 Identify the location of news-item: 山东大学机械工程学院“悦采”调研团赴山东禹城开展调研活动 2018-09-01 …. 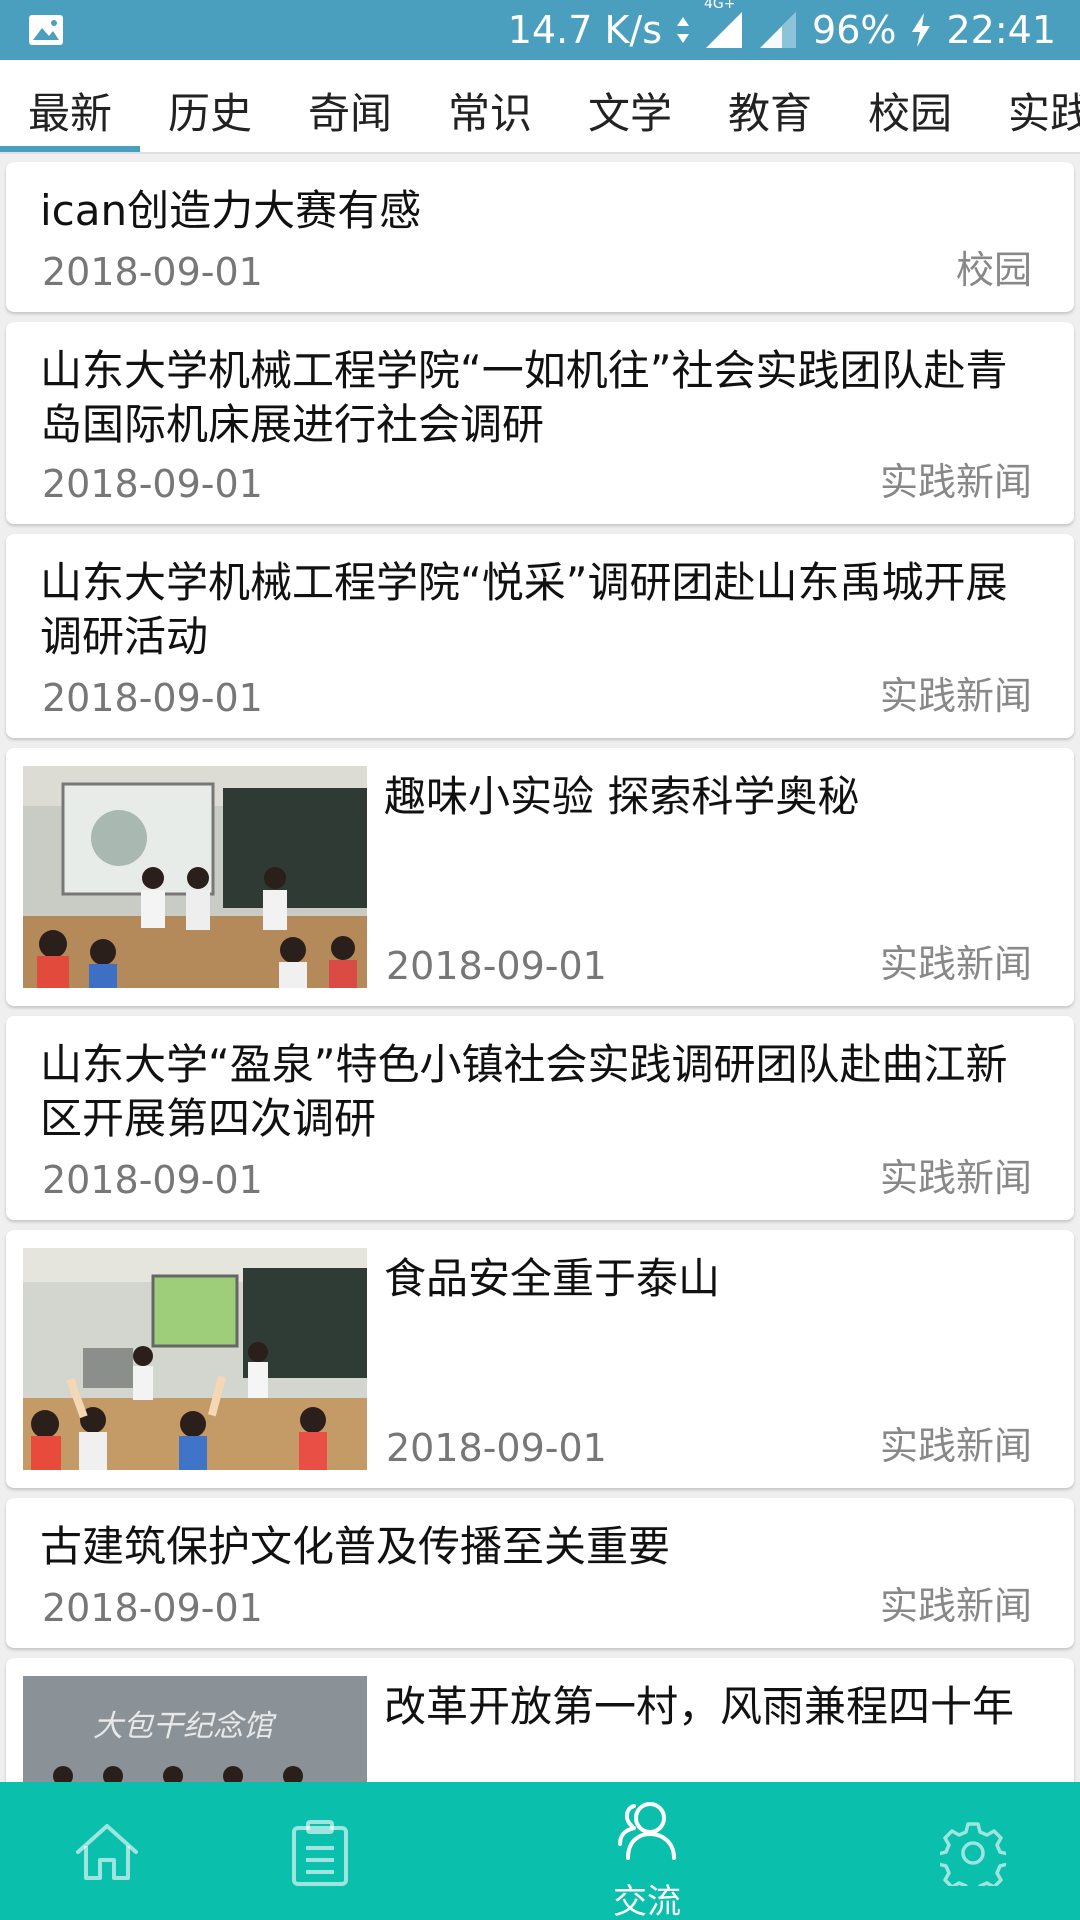
(540, 636).